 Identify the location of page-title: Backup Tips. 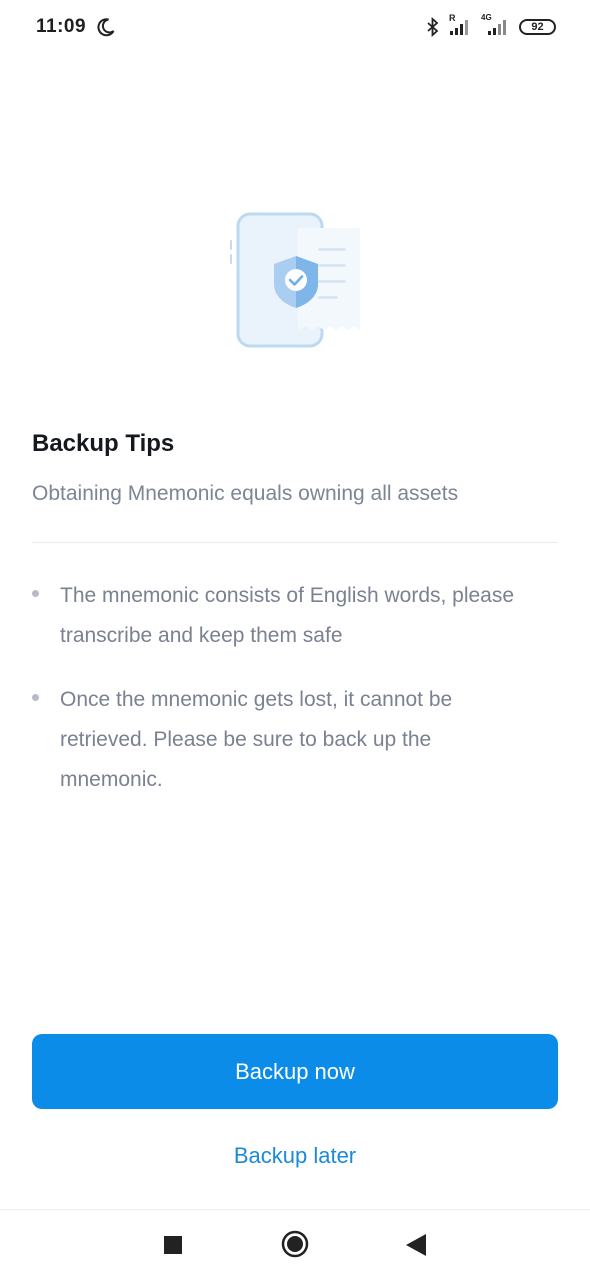
(103, 443).